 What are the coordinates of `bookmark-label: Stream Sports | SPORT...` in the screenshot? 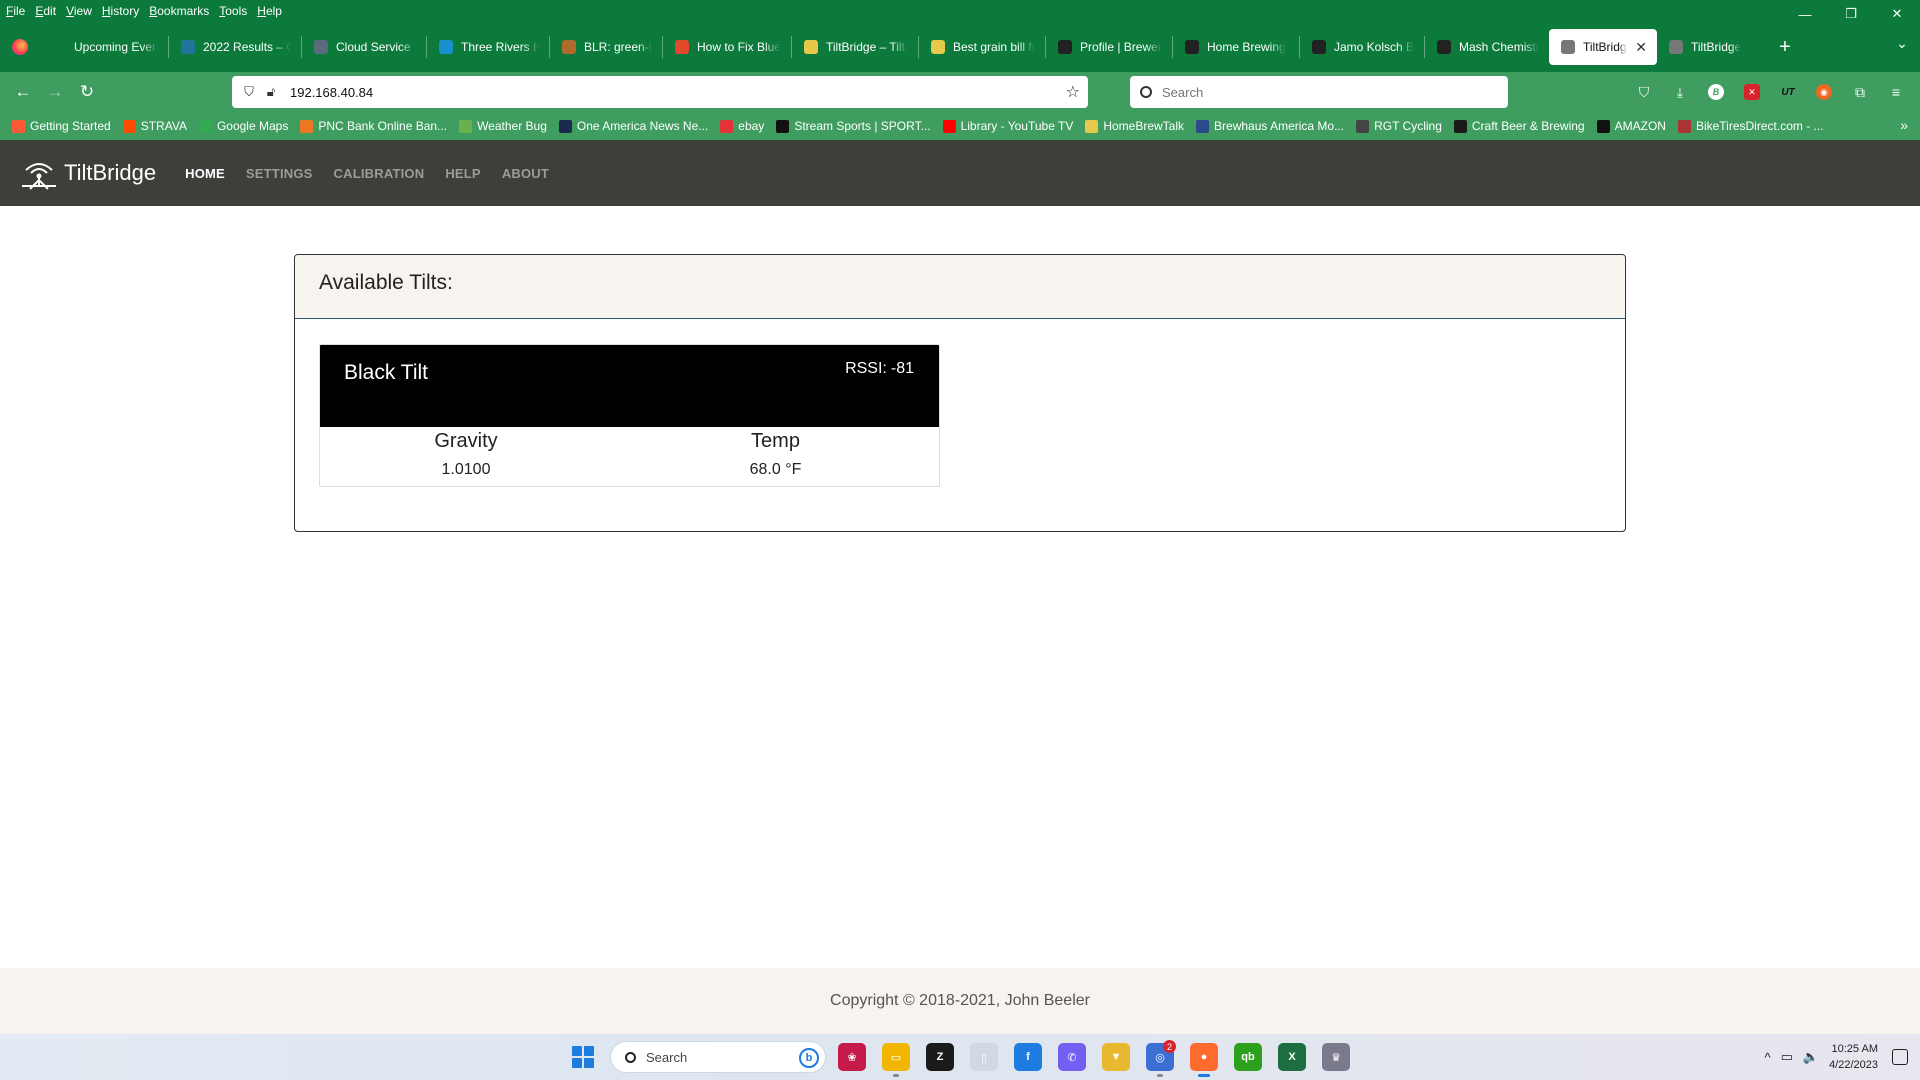 It's located at (862, 126).